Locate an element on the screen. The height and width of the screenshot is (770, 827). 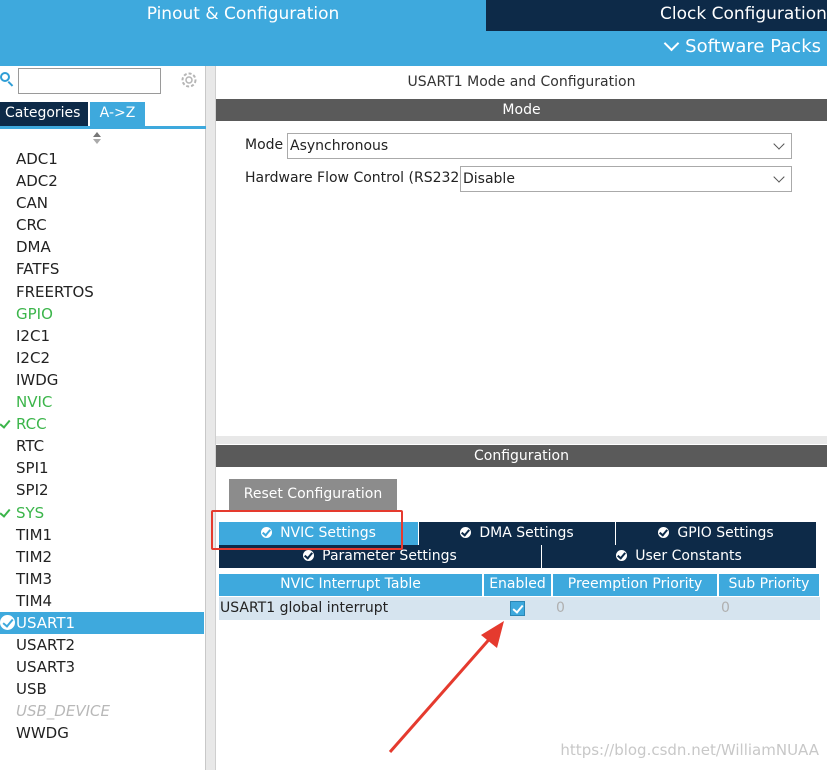
sidebar-item-label: TIM2 is located at coordinates (34, 556).